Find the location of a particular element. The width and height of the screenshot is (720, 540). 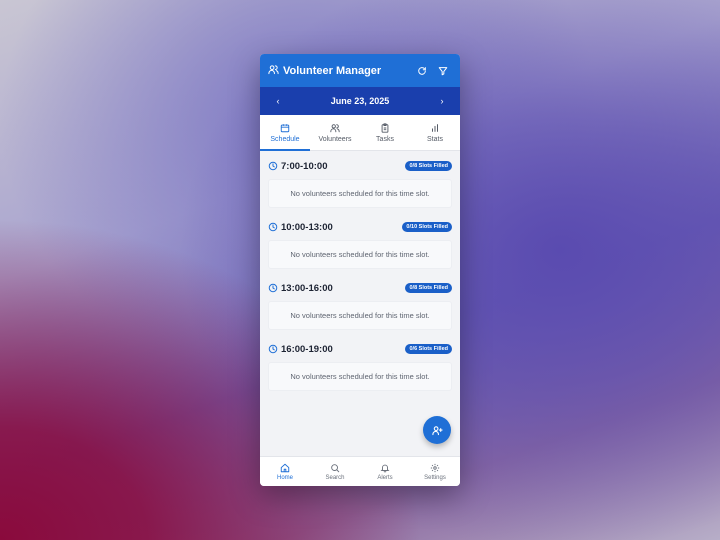

tab-label: Stats is located at coordinates (435, 139).